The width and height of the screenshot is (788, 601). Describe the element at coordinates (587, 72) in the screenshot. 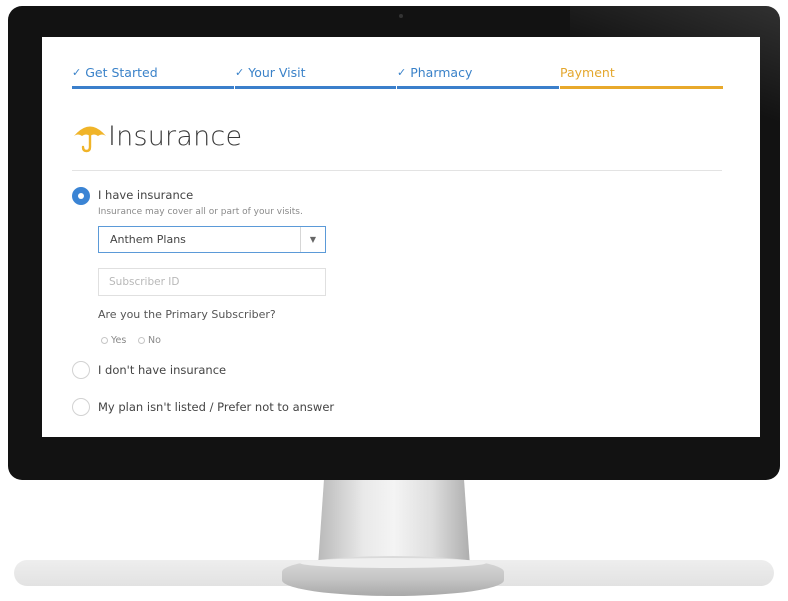

I see `step-payment-label: Payment` at that location.